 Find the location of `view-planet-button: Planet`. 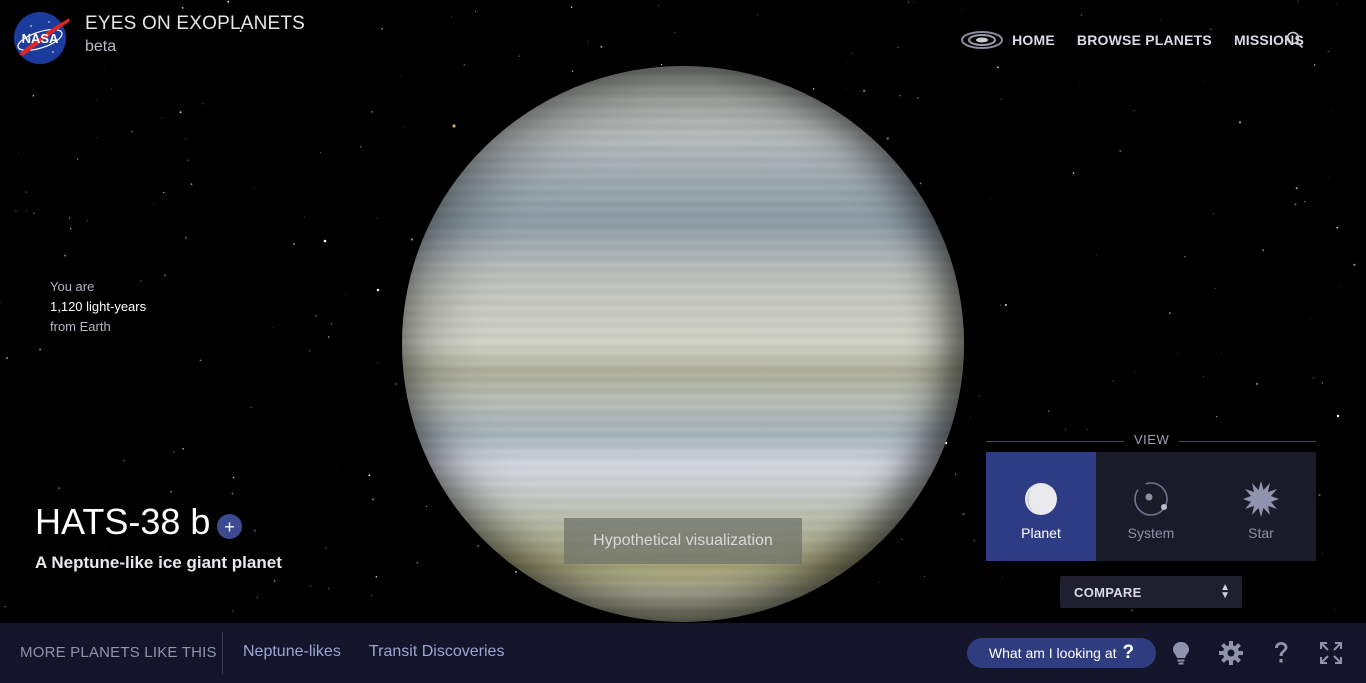

view-planet-button: Planet is located at coordinates (1041, 506).